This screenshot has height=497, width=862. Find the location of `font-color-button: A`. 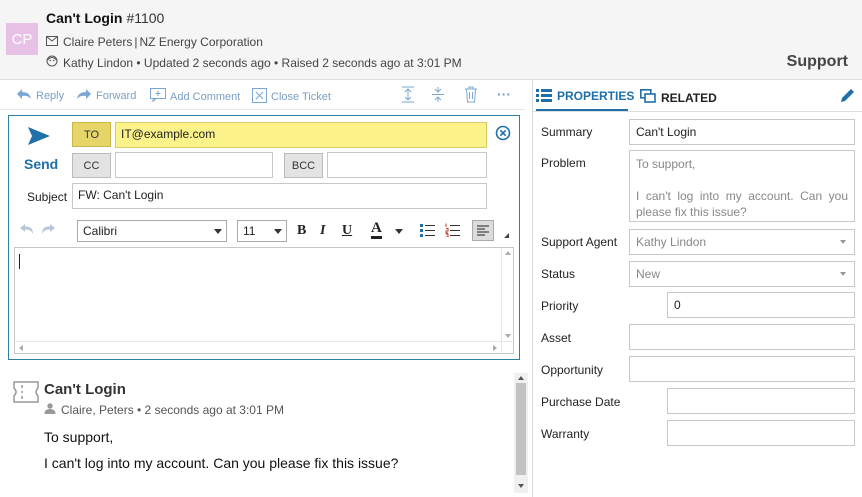

font-color-button: A is located at coordinates (376, 230).